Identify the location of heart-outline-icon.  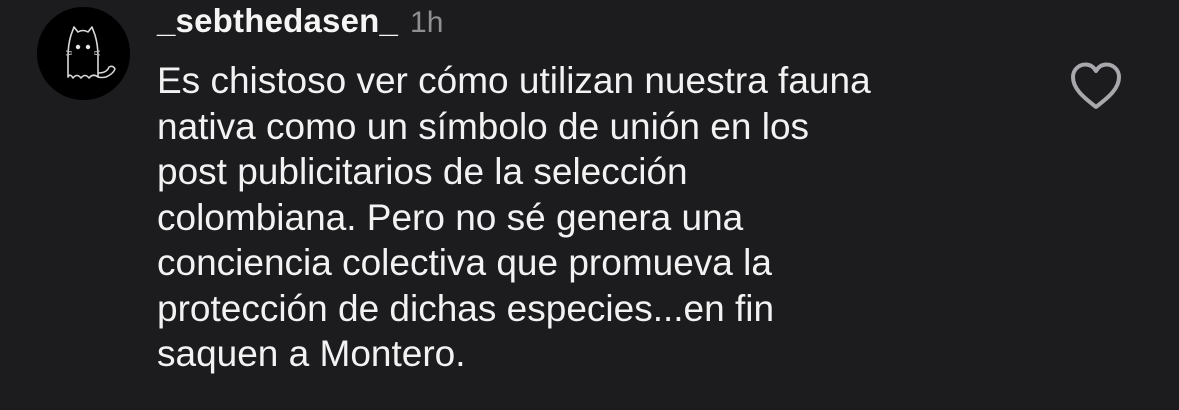
(1096, 85).